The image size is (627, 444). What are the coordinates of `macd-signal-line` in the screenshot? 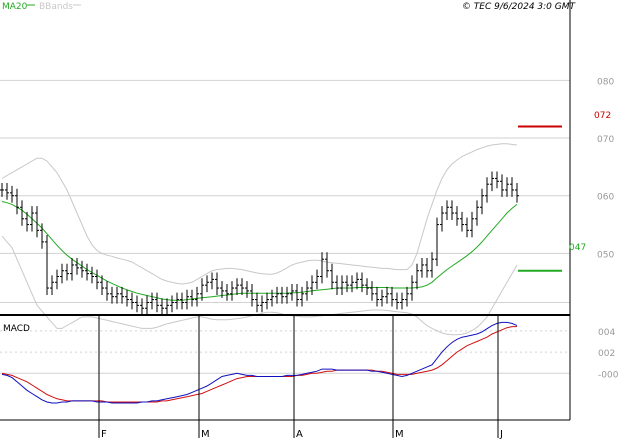 It's located at (259, 364).